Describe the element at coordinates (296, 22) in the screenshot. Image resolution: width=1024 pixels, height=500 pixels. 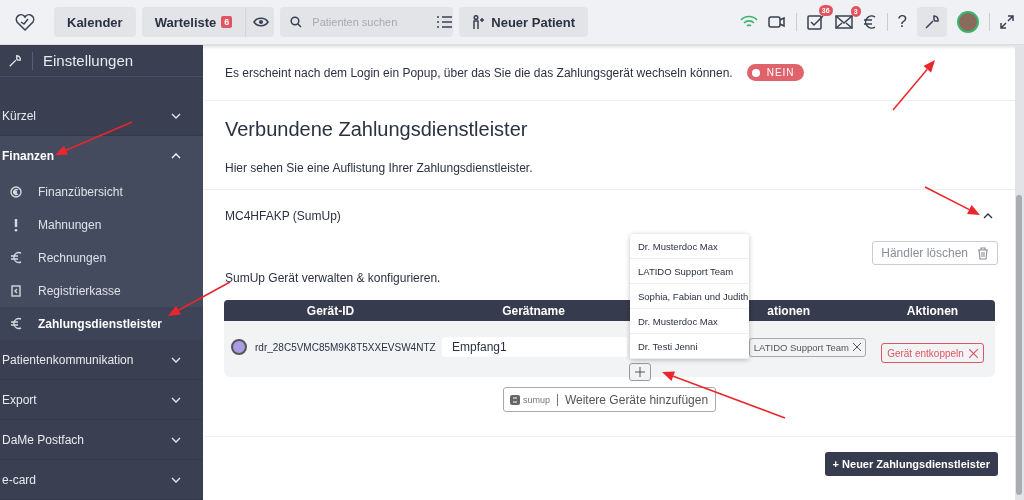
I see `search-icon` at that location.